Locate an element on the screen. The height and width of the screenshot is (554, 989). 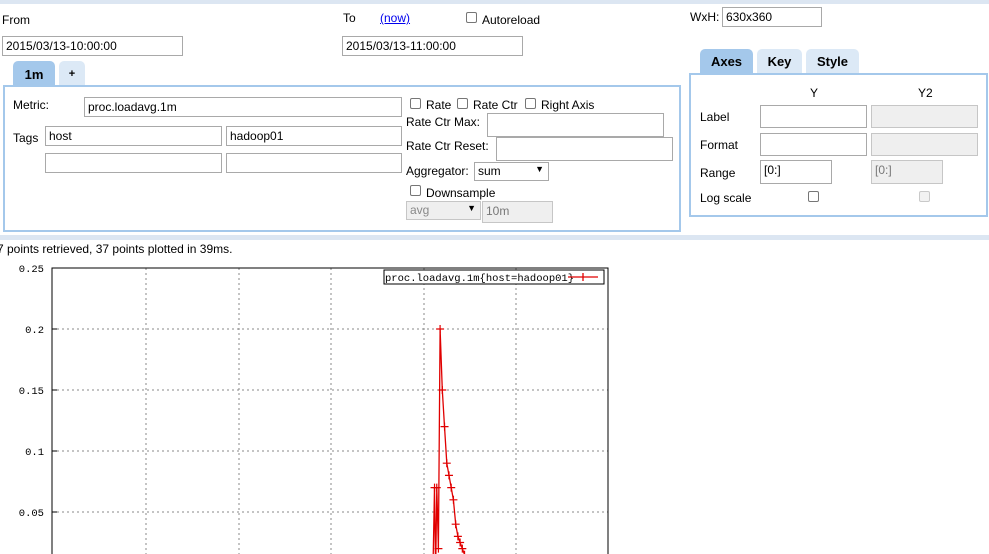
rate-checkbox is located at coordinates (415, 103).